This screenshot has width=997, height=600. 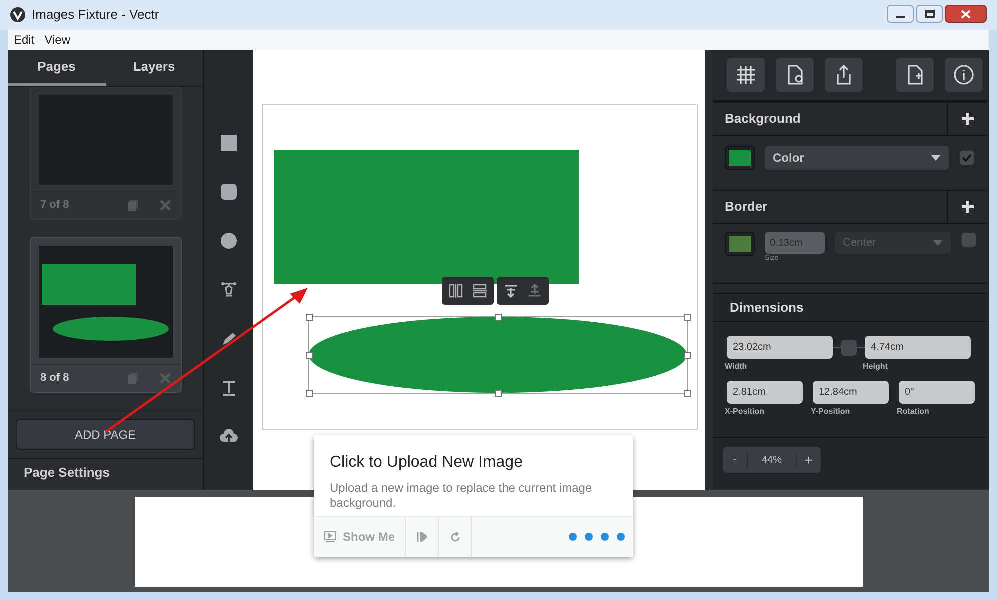 What do you see at coordinates (915, 75) in the screenshot?
I see `new-page-button` at bounding box center [915, 75].